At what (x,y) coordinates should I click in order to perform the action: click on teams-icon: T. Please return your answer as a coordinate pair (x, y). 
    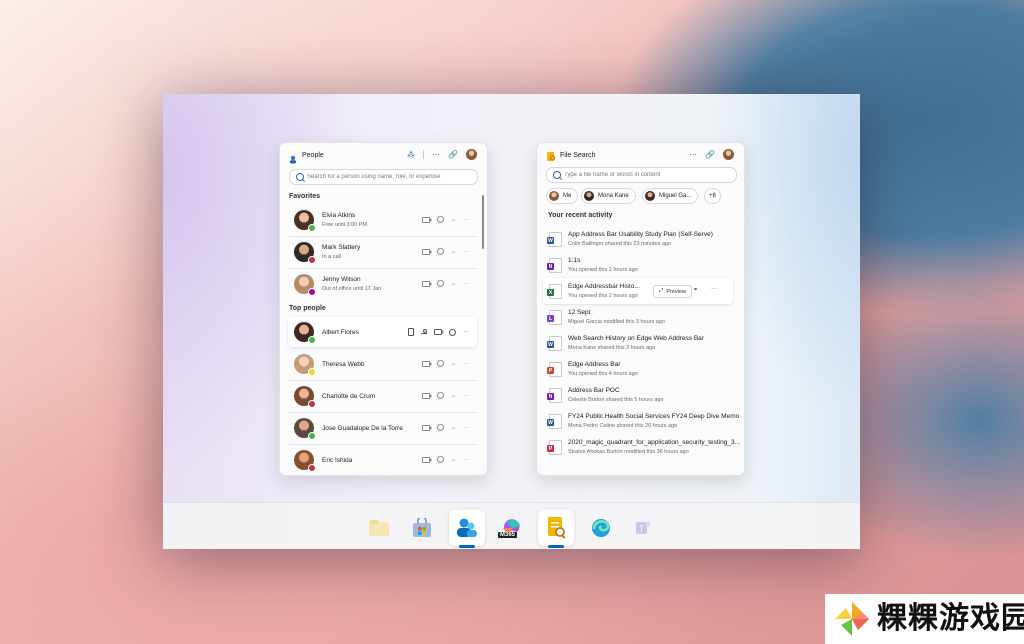
    Looking at the image, I should click on (643, 527).